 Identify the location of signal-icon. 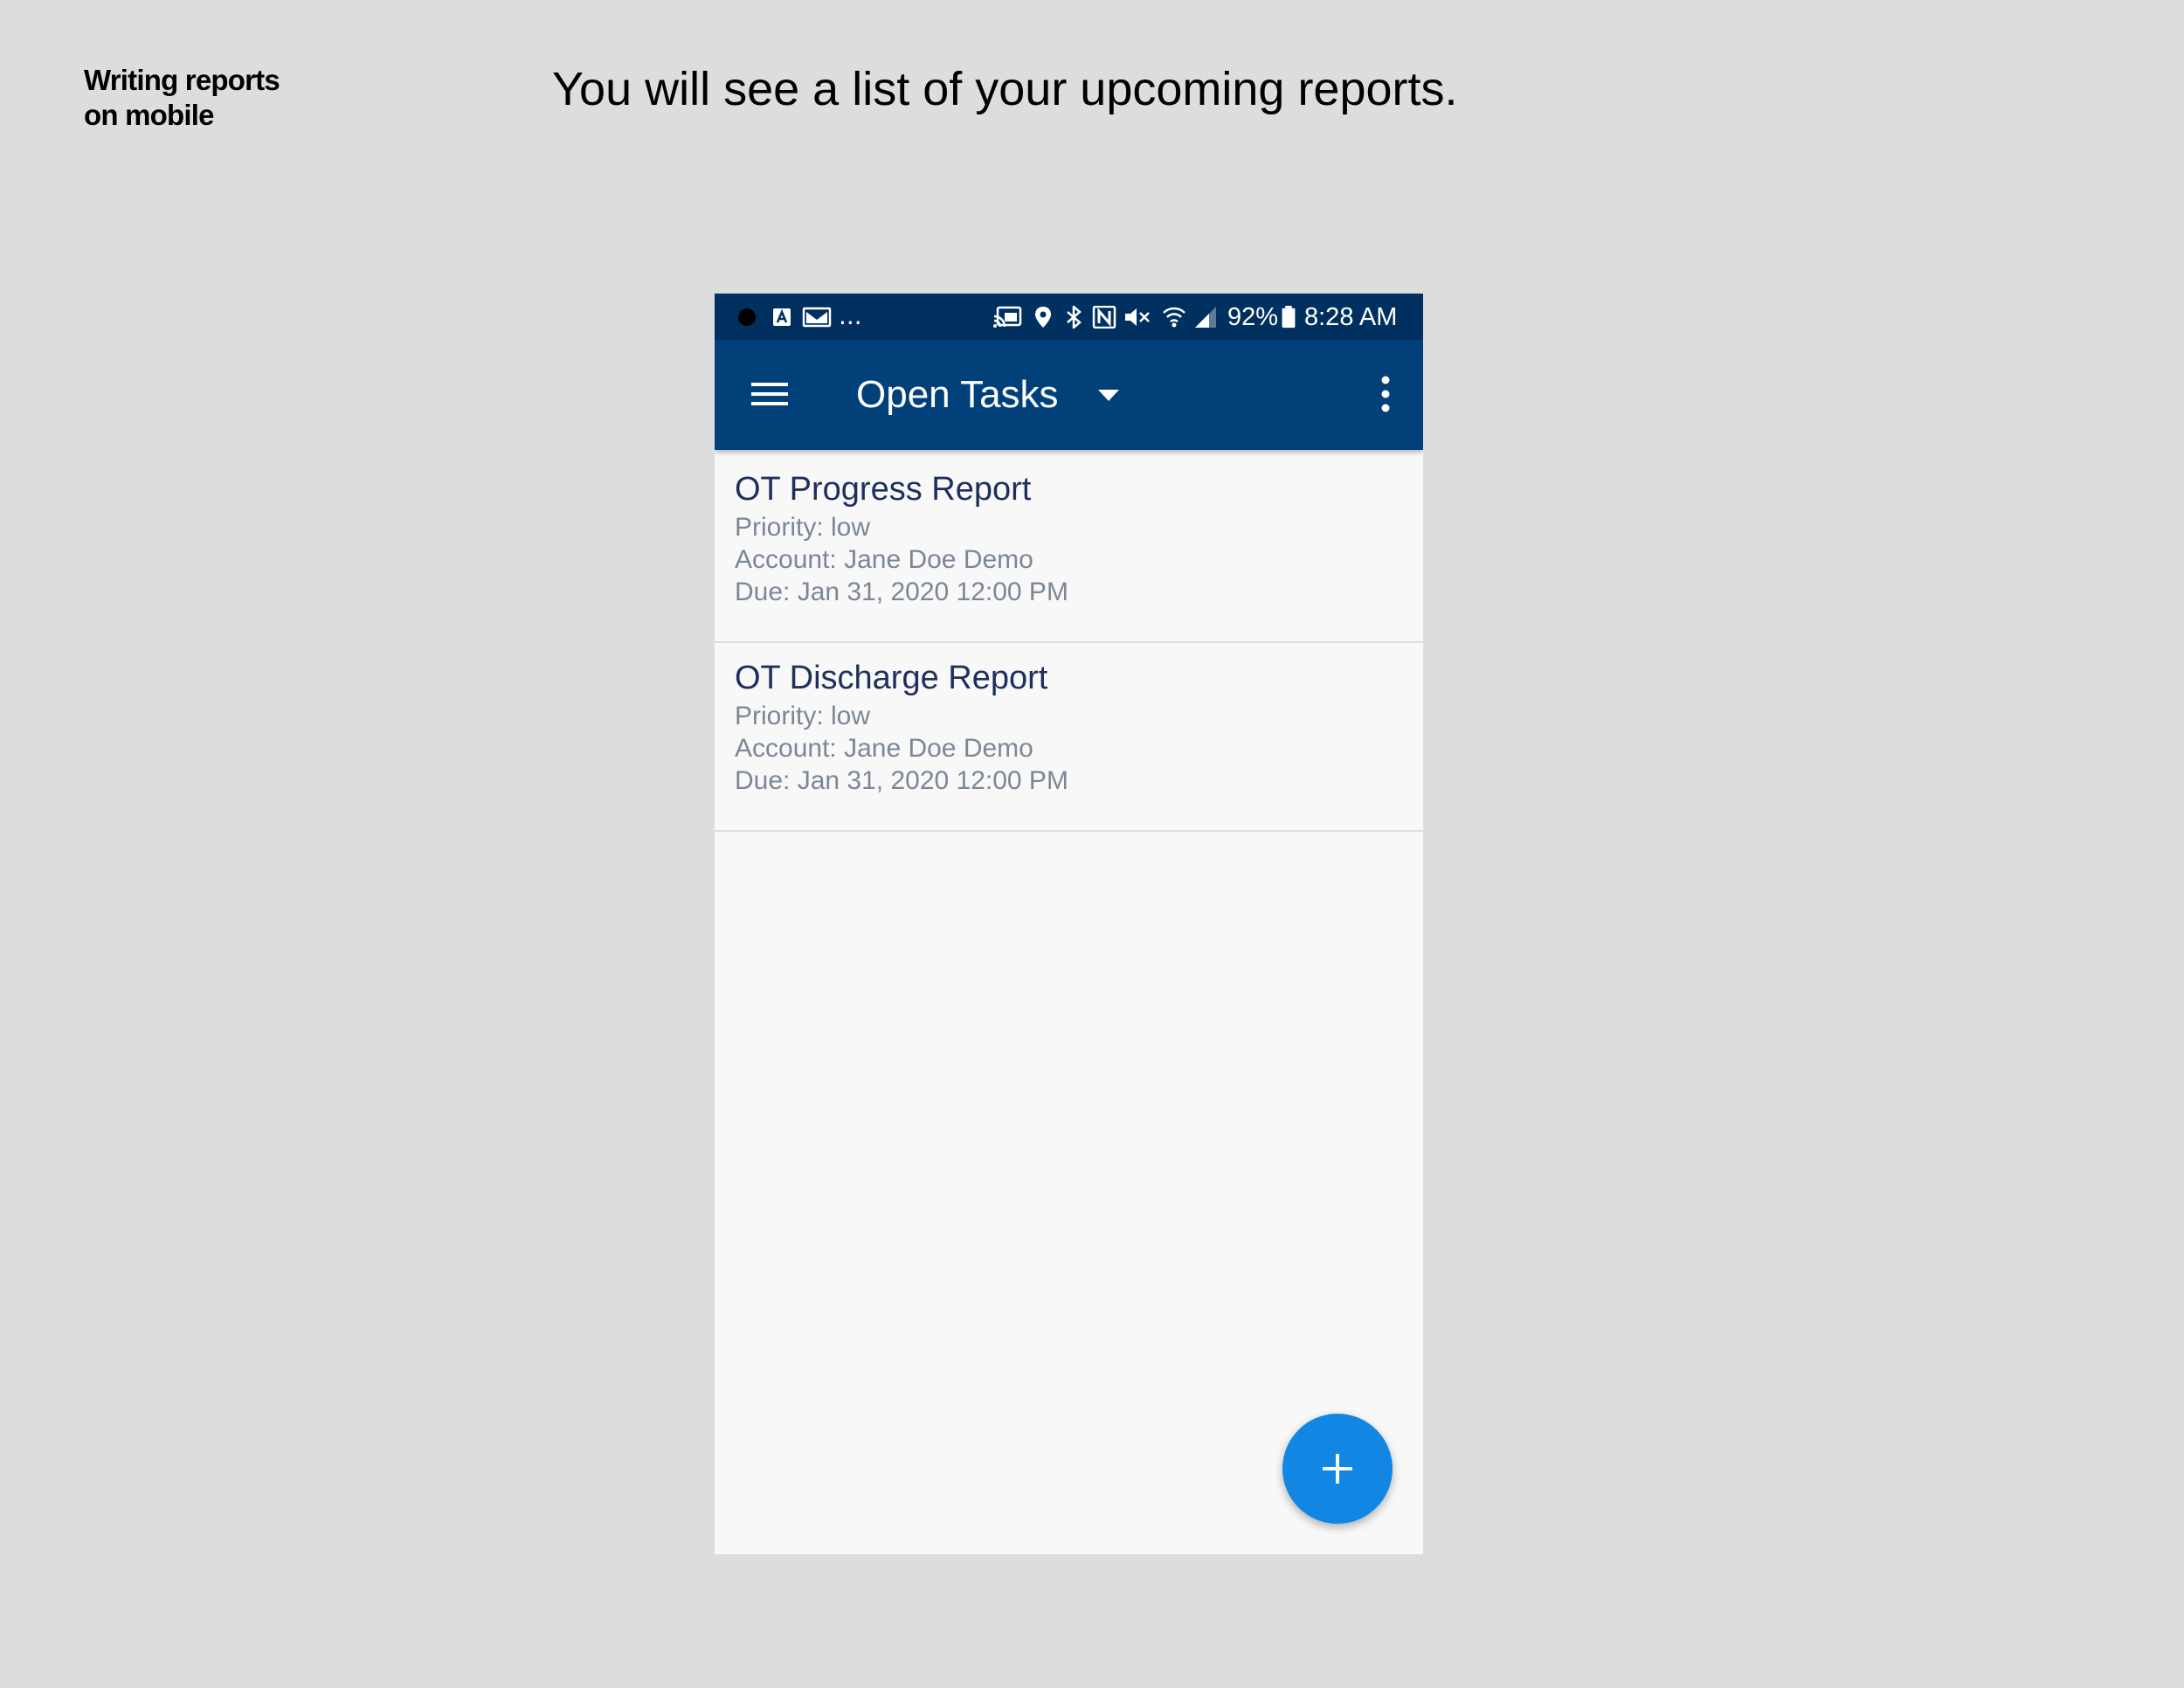
(1205, 317).